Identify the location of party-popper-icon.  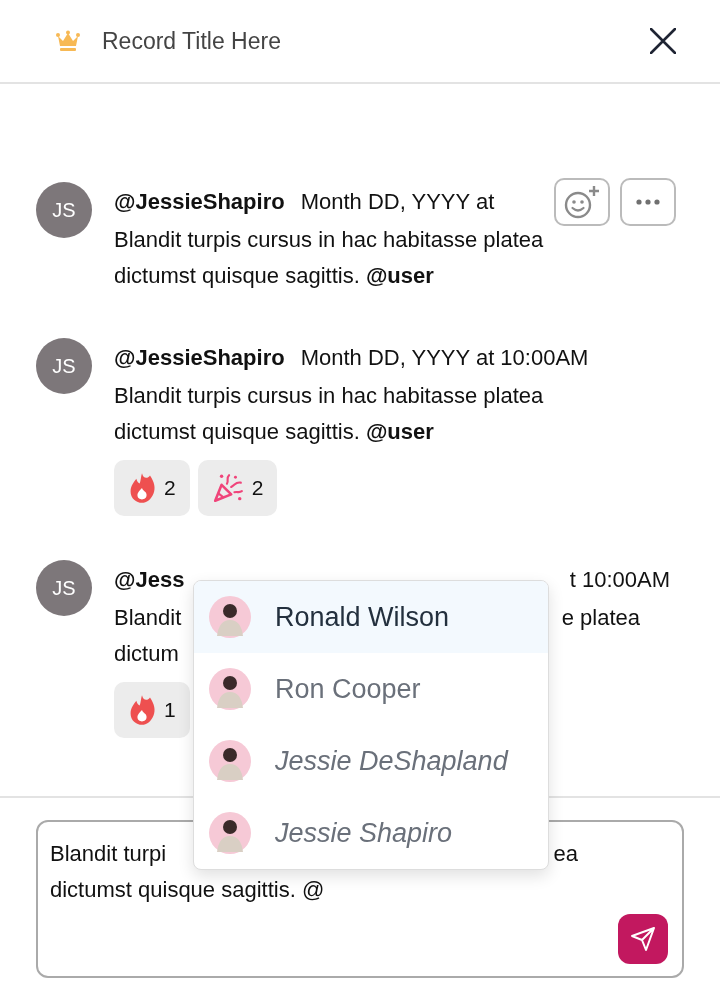
(227, 488).